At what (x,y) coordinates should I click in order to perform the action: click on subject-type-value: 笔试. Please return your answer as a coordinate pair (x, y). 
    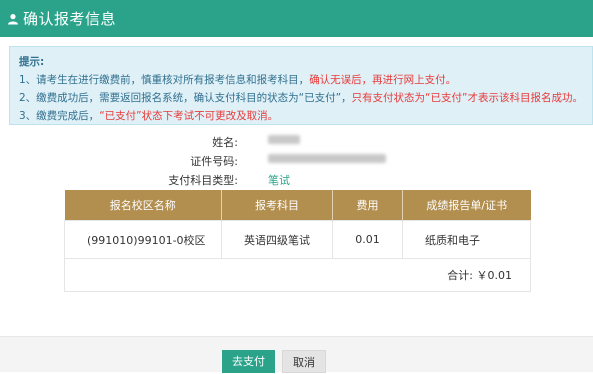
    Looking at the image, I should click on (279, 180).